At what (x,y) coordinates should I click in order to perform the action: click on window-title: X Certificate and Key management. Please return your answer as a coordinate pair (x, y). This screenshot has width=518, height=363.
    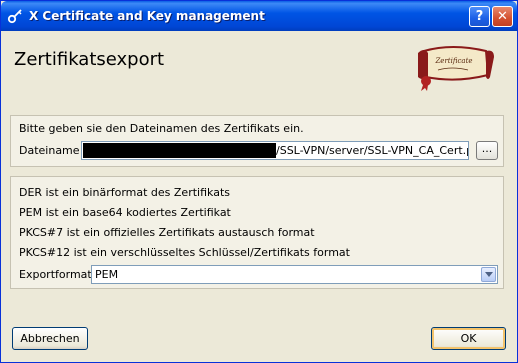
    Looking at the image, I should click on (147, 16).